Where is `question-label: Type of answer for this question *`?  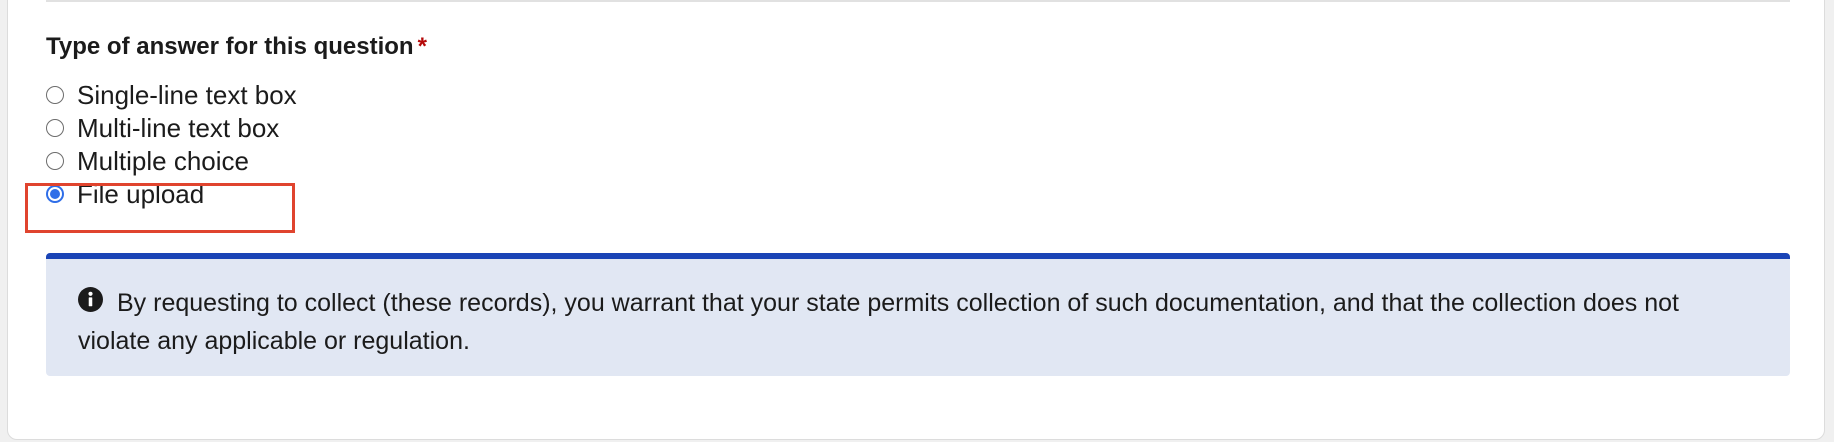 question-label: Type of answer for this question * is located at coordinates (236, 47).